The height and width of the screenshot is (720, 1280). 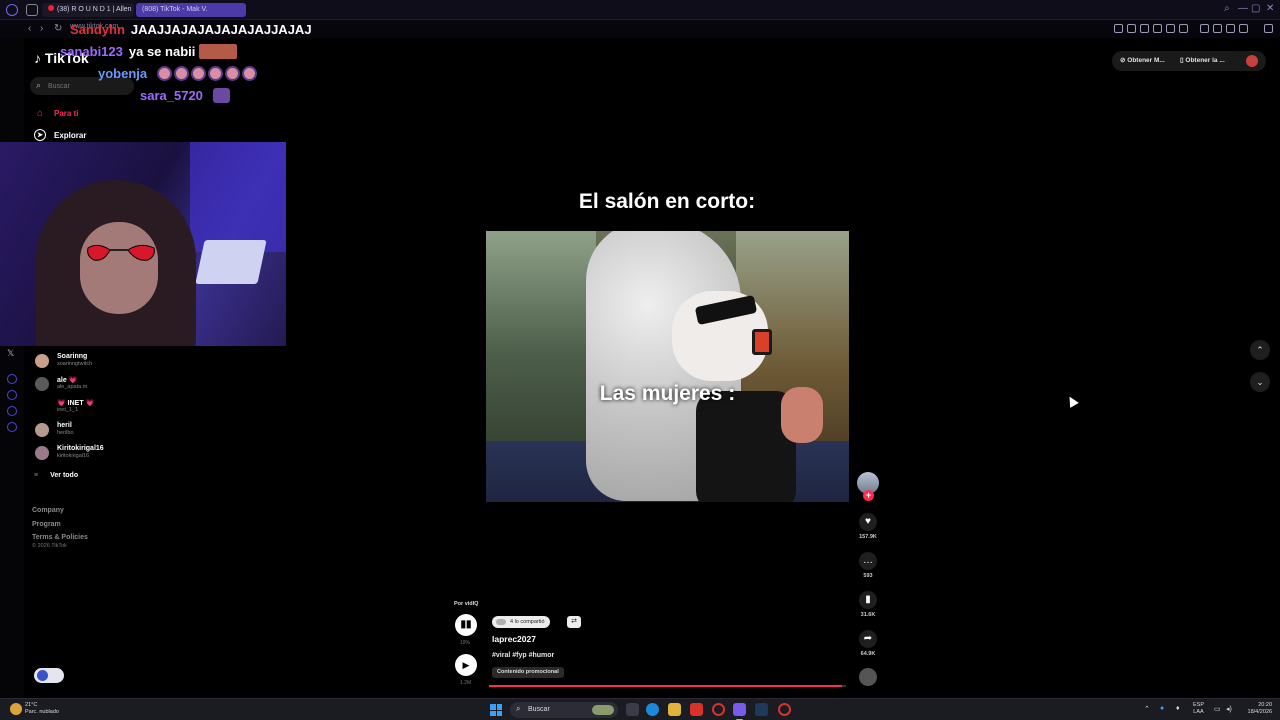 I want to click on edge-icon, so click(x=652, y=709).